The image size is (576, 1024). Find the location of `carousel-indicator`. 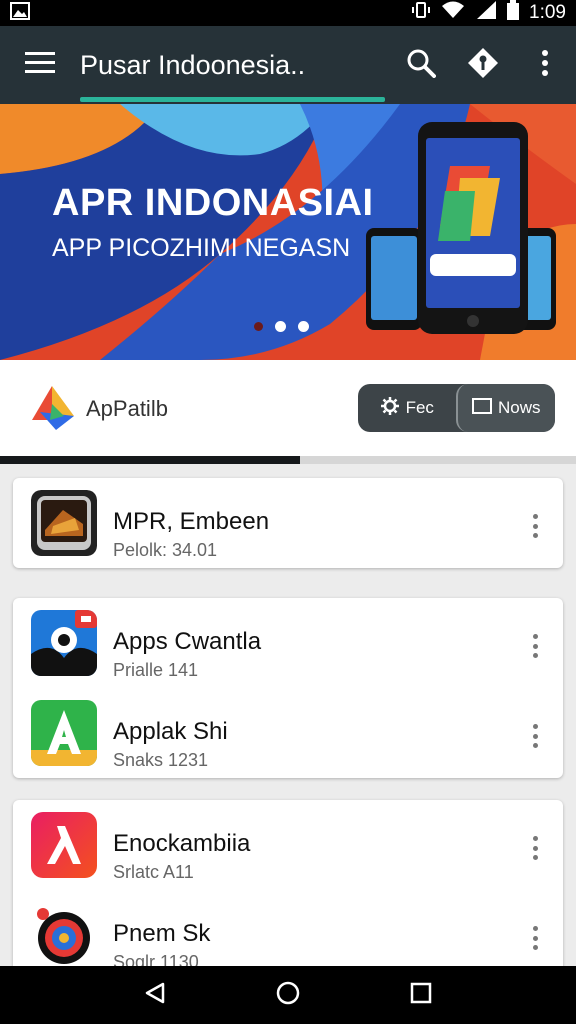

carousel-indicator is located at coordinates (281, 326).